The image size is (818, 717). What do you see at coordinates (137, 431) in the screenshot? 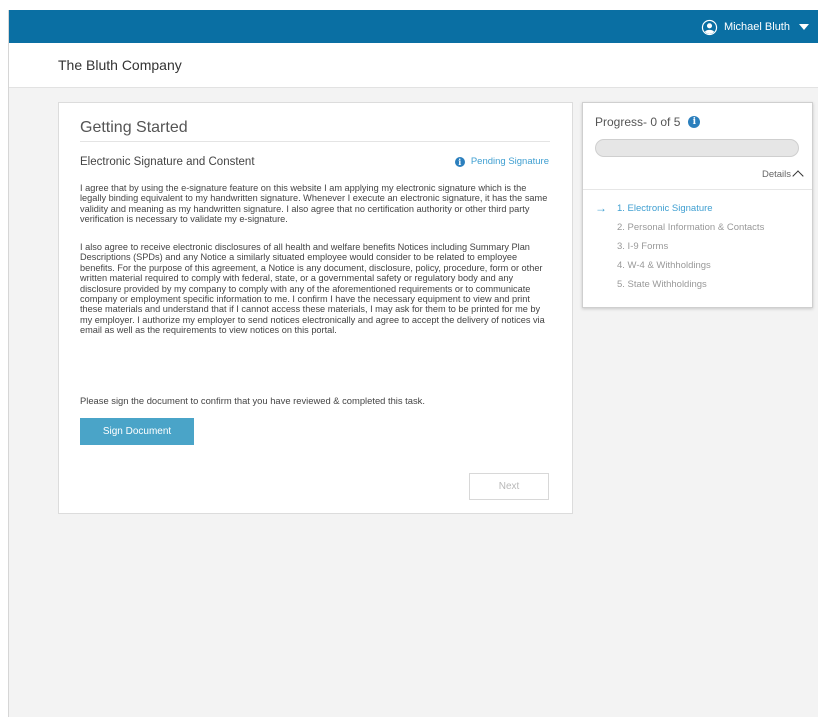
I see `sign-document-button: Sign Document` at bounding box center [137, 431].